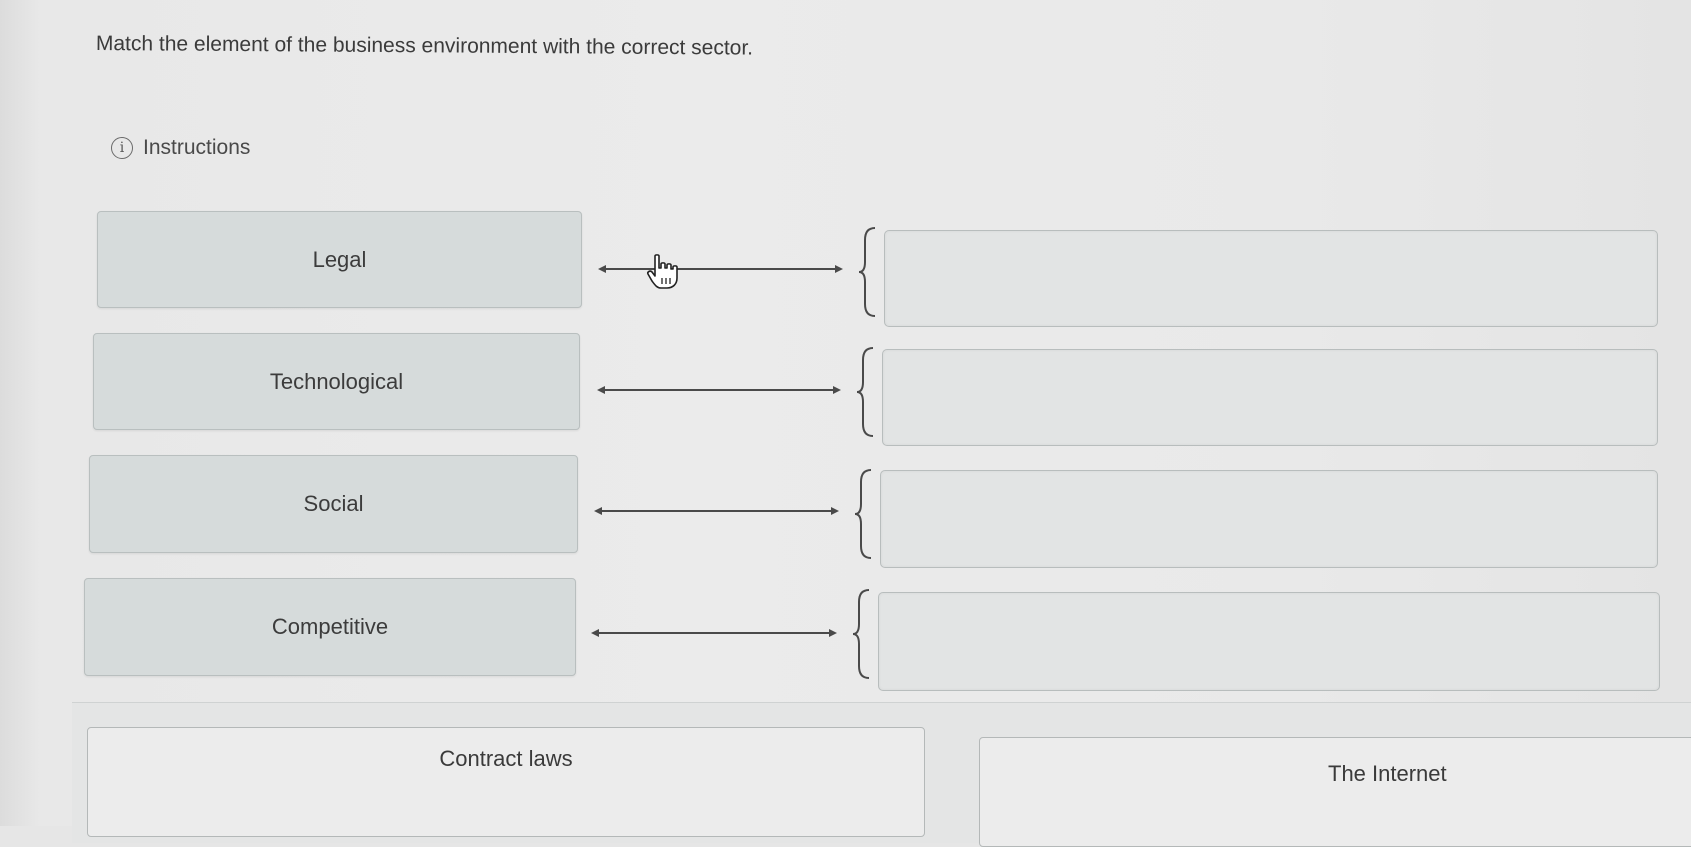 The image size is (1691, 847). I want to click on instructions-label: Instructions, so click(197, 147).